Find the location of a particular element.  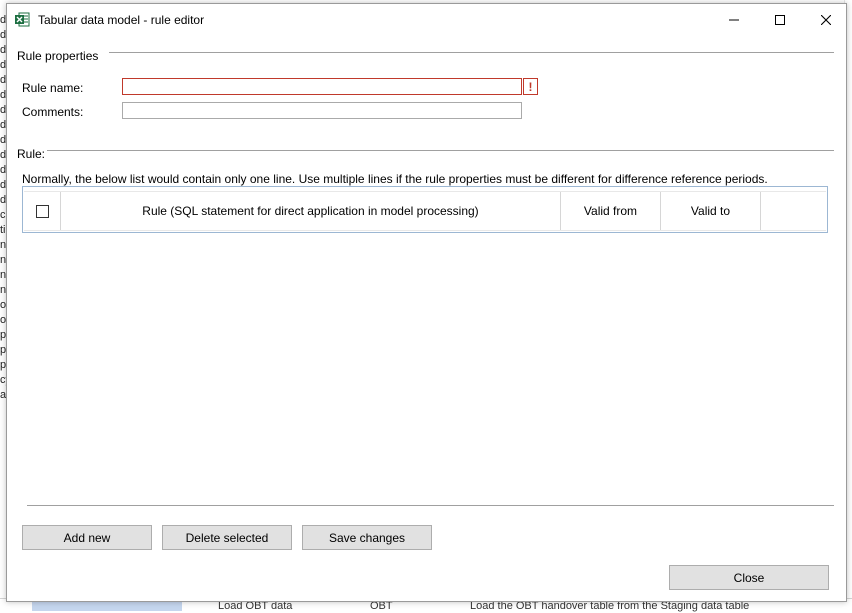

rule-separator is located at coordinates (440, 150).